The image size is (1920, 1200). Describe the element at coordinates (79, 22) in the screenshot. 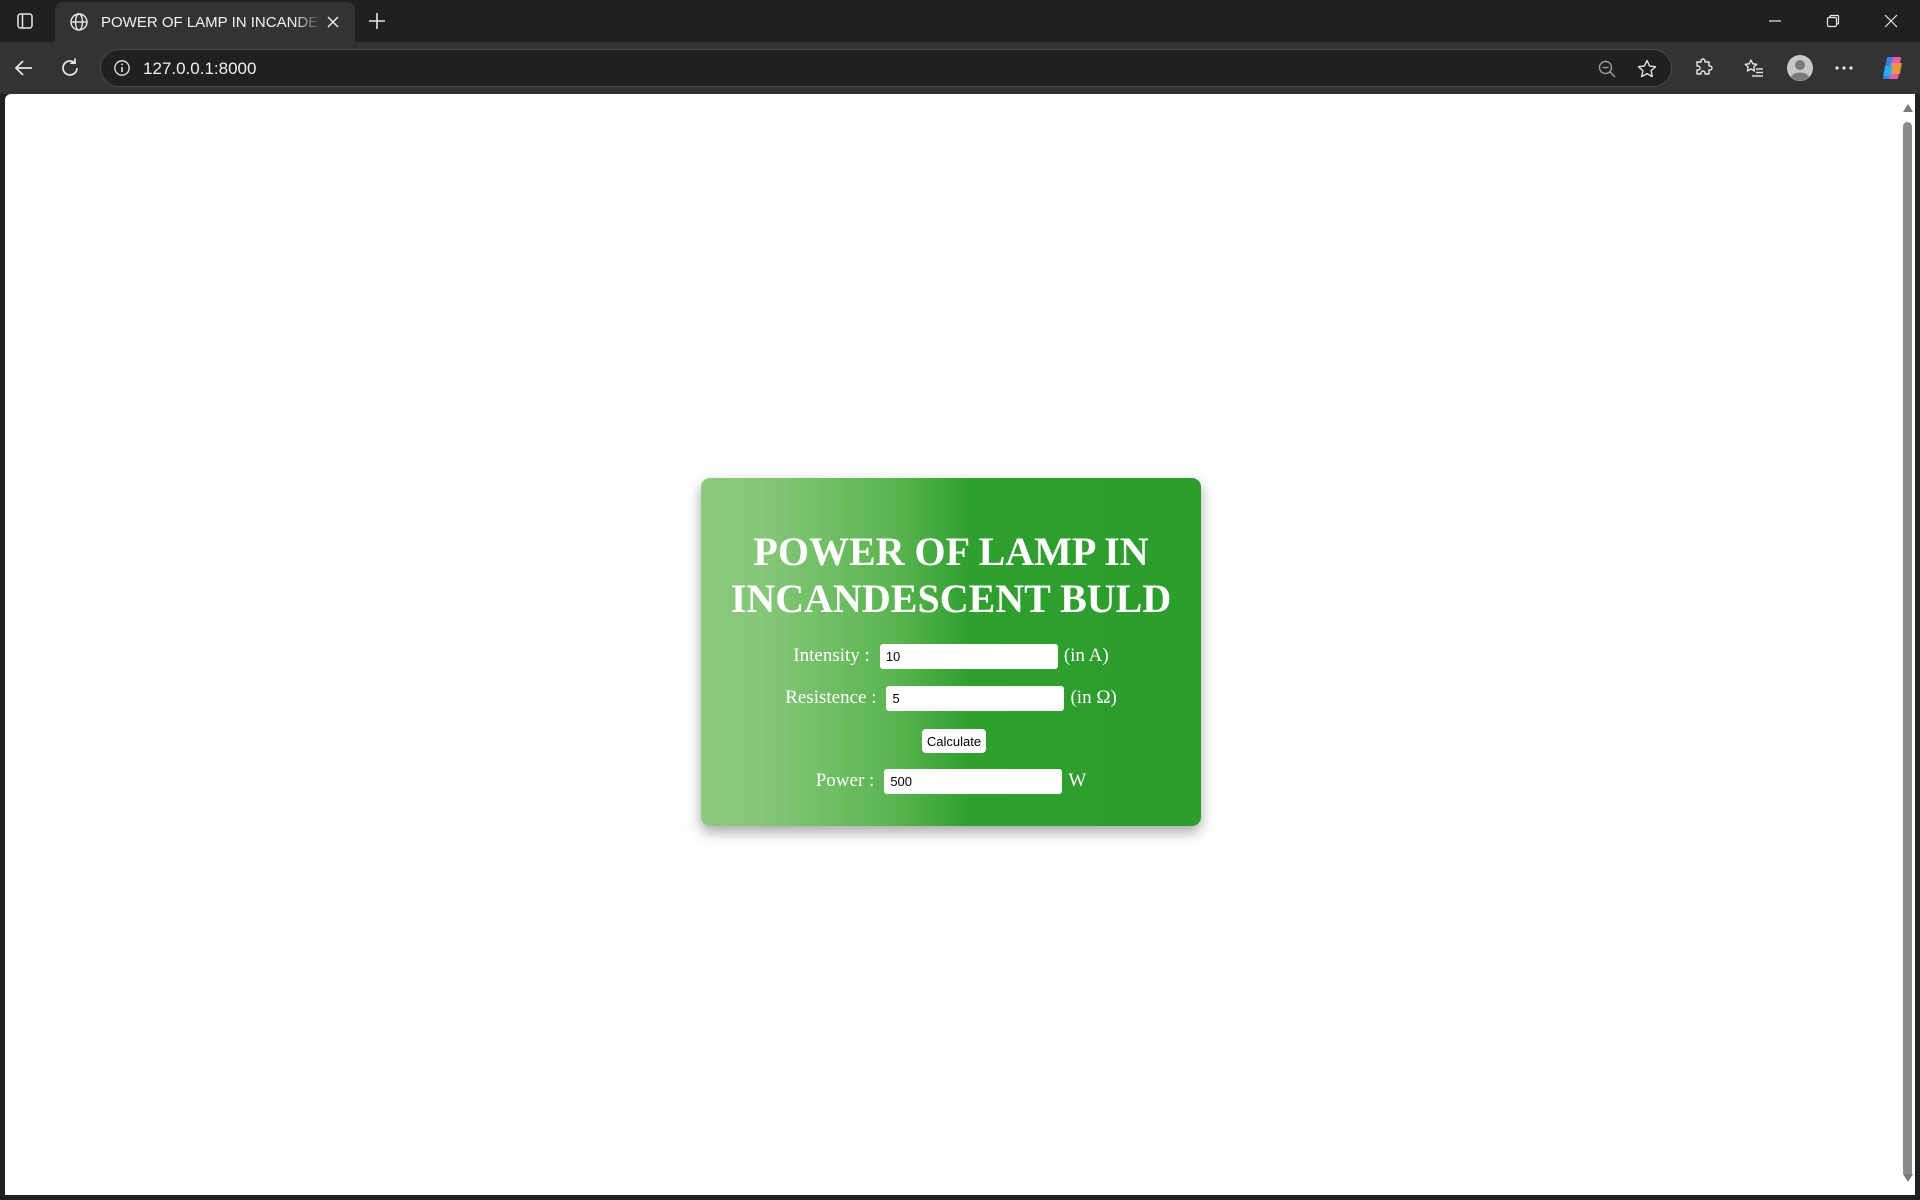

I see `globe-icon` at that location.